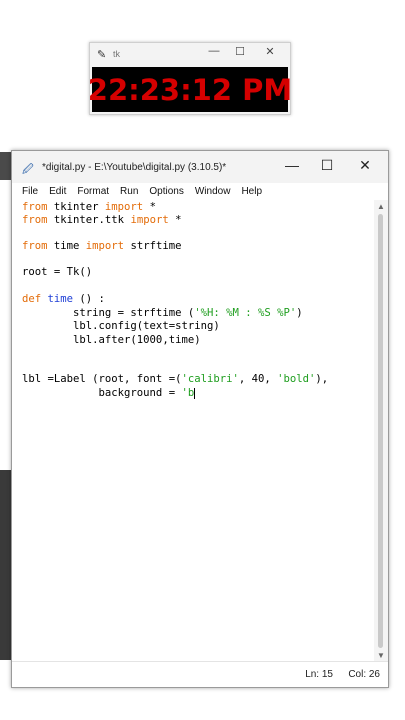 The image size is (405, 720). Describe the element at coordinates (117, 54) in the screenshot. I see `clock-window-title: tk` at that location.